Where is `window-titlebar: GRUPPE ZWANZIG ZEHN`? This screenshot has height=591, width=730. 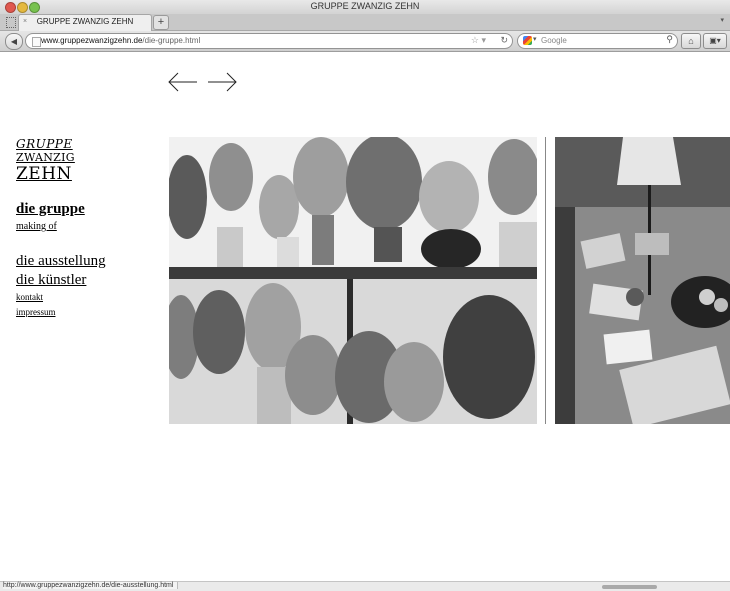 window-titlebar: GRUPPE ZWANZIG ZEHN is located at coordinates (365, 7).